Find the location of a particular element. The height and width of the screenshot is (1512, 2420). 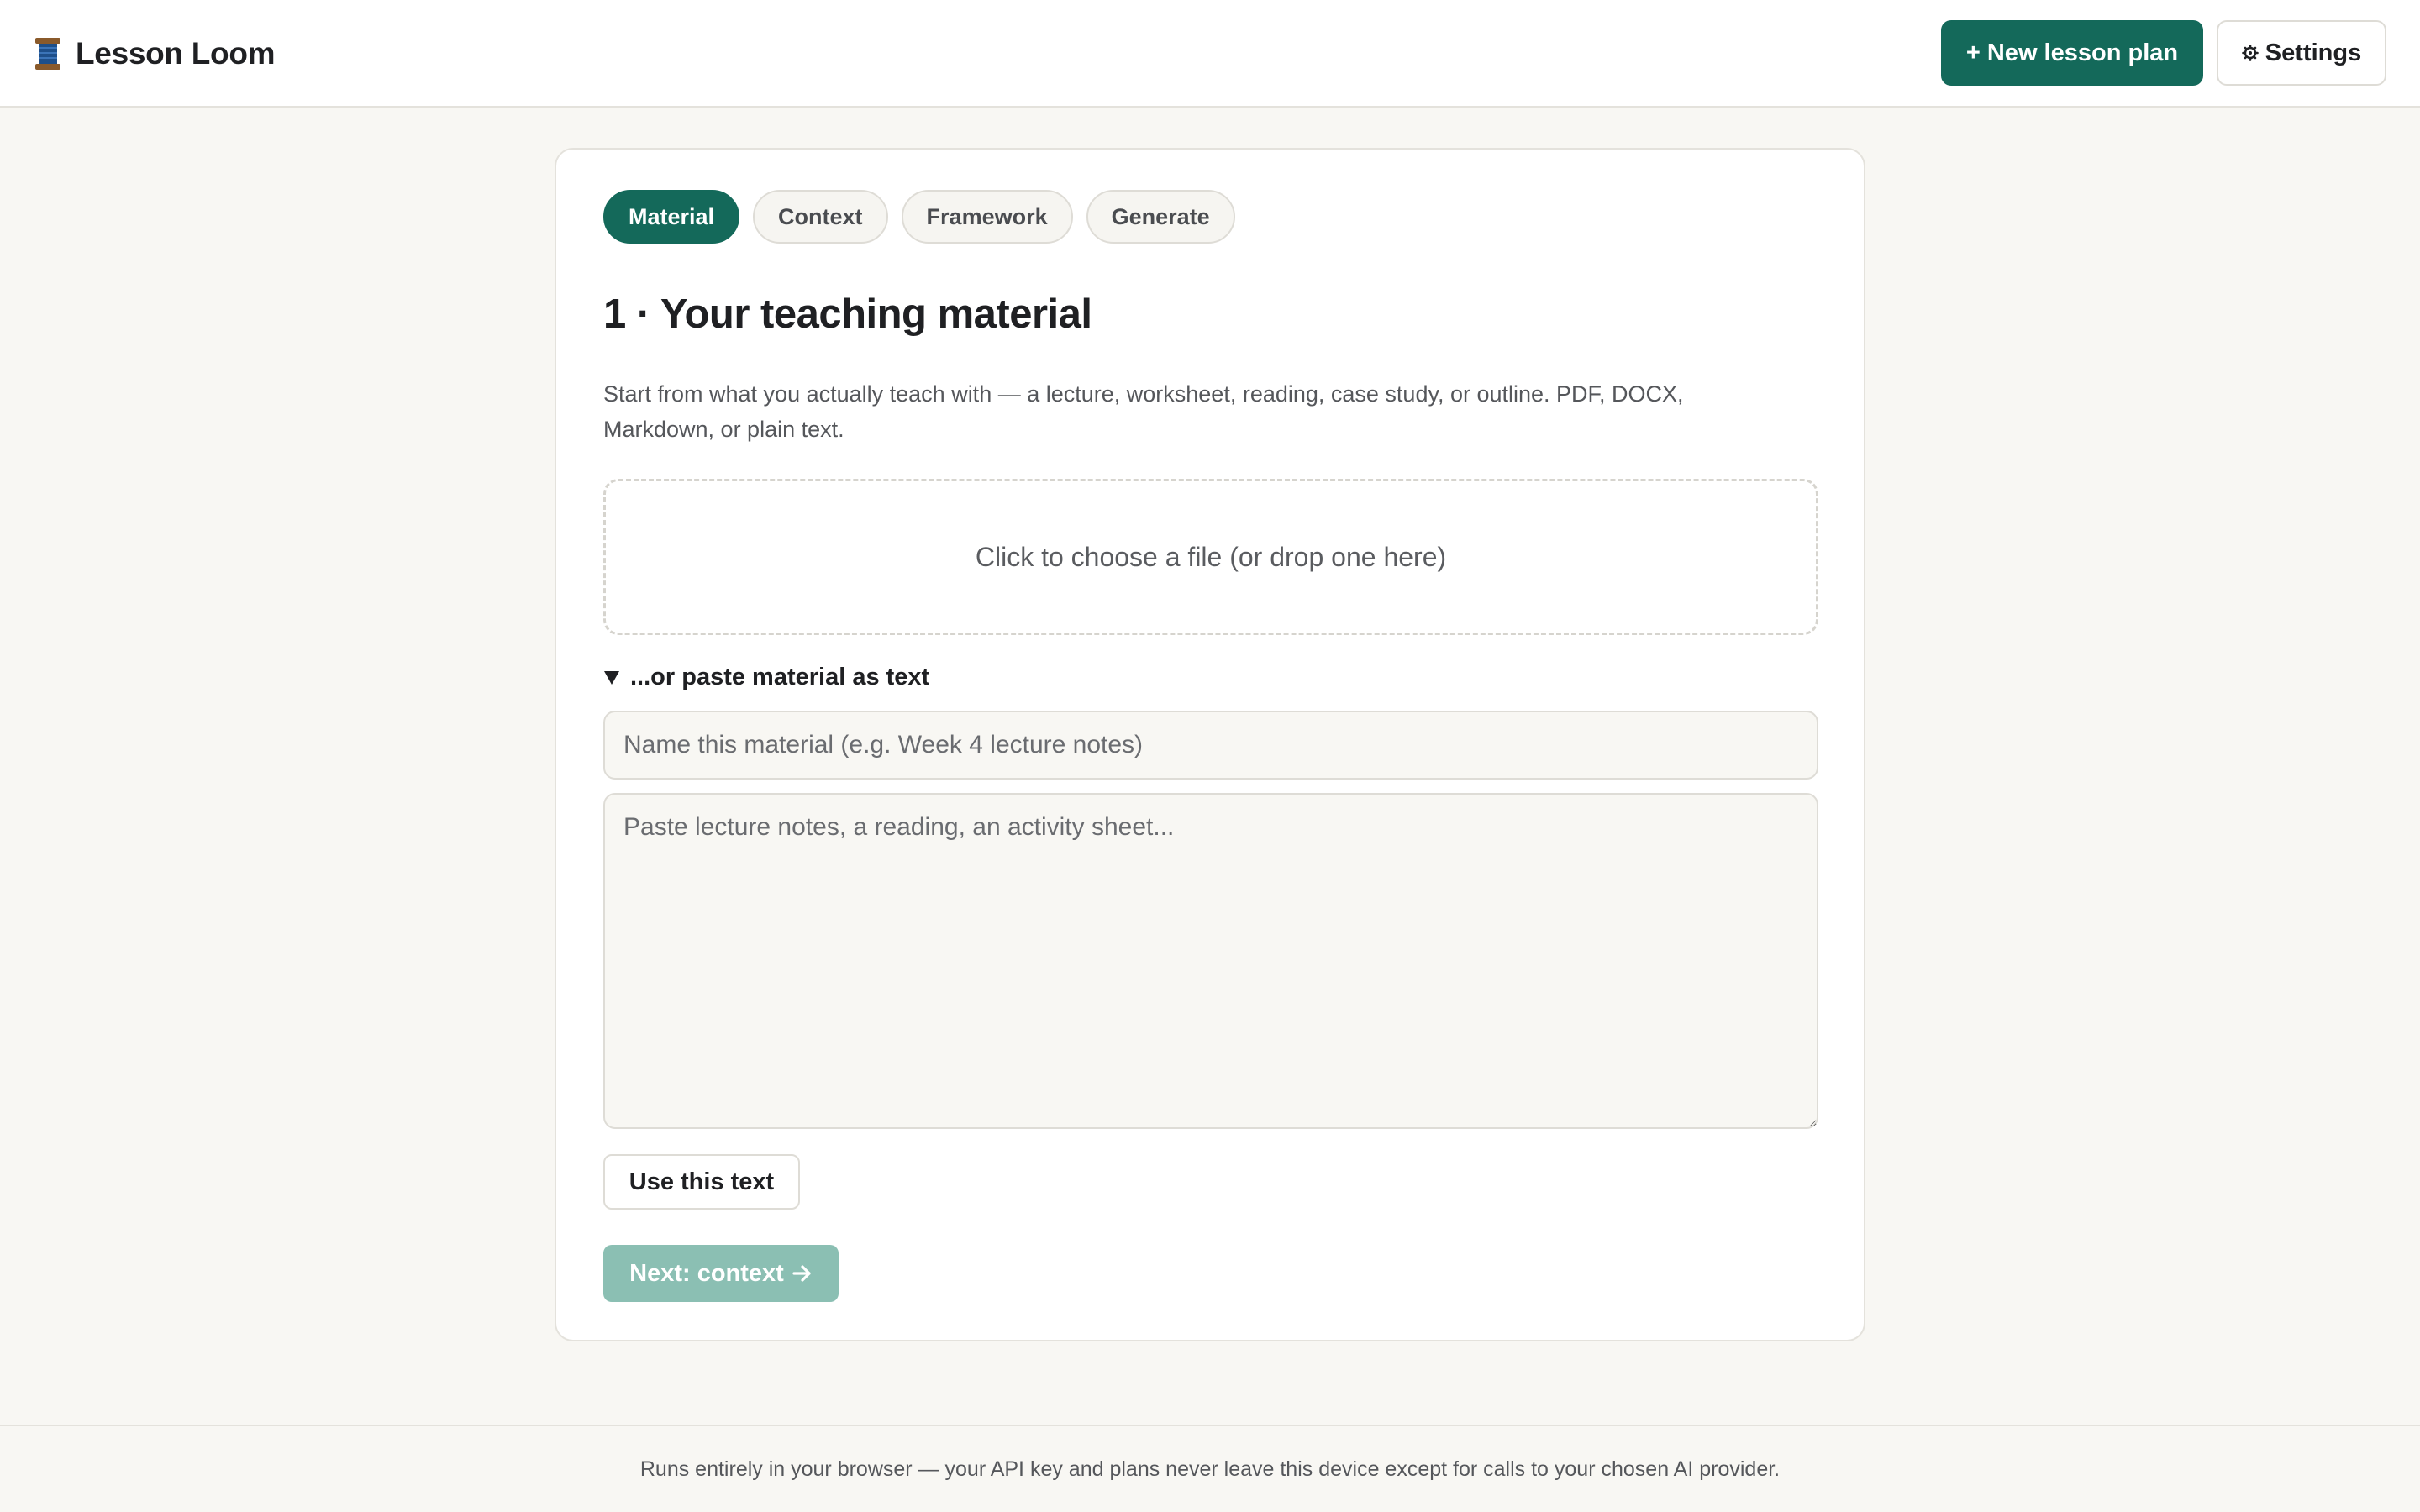

step-tabs: Material Context Framework Generate is located at coordinates (919, 217).